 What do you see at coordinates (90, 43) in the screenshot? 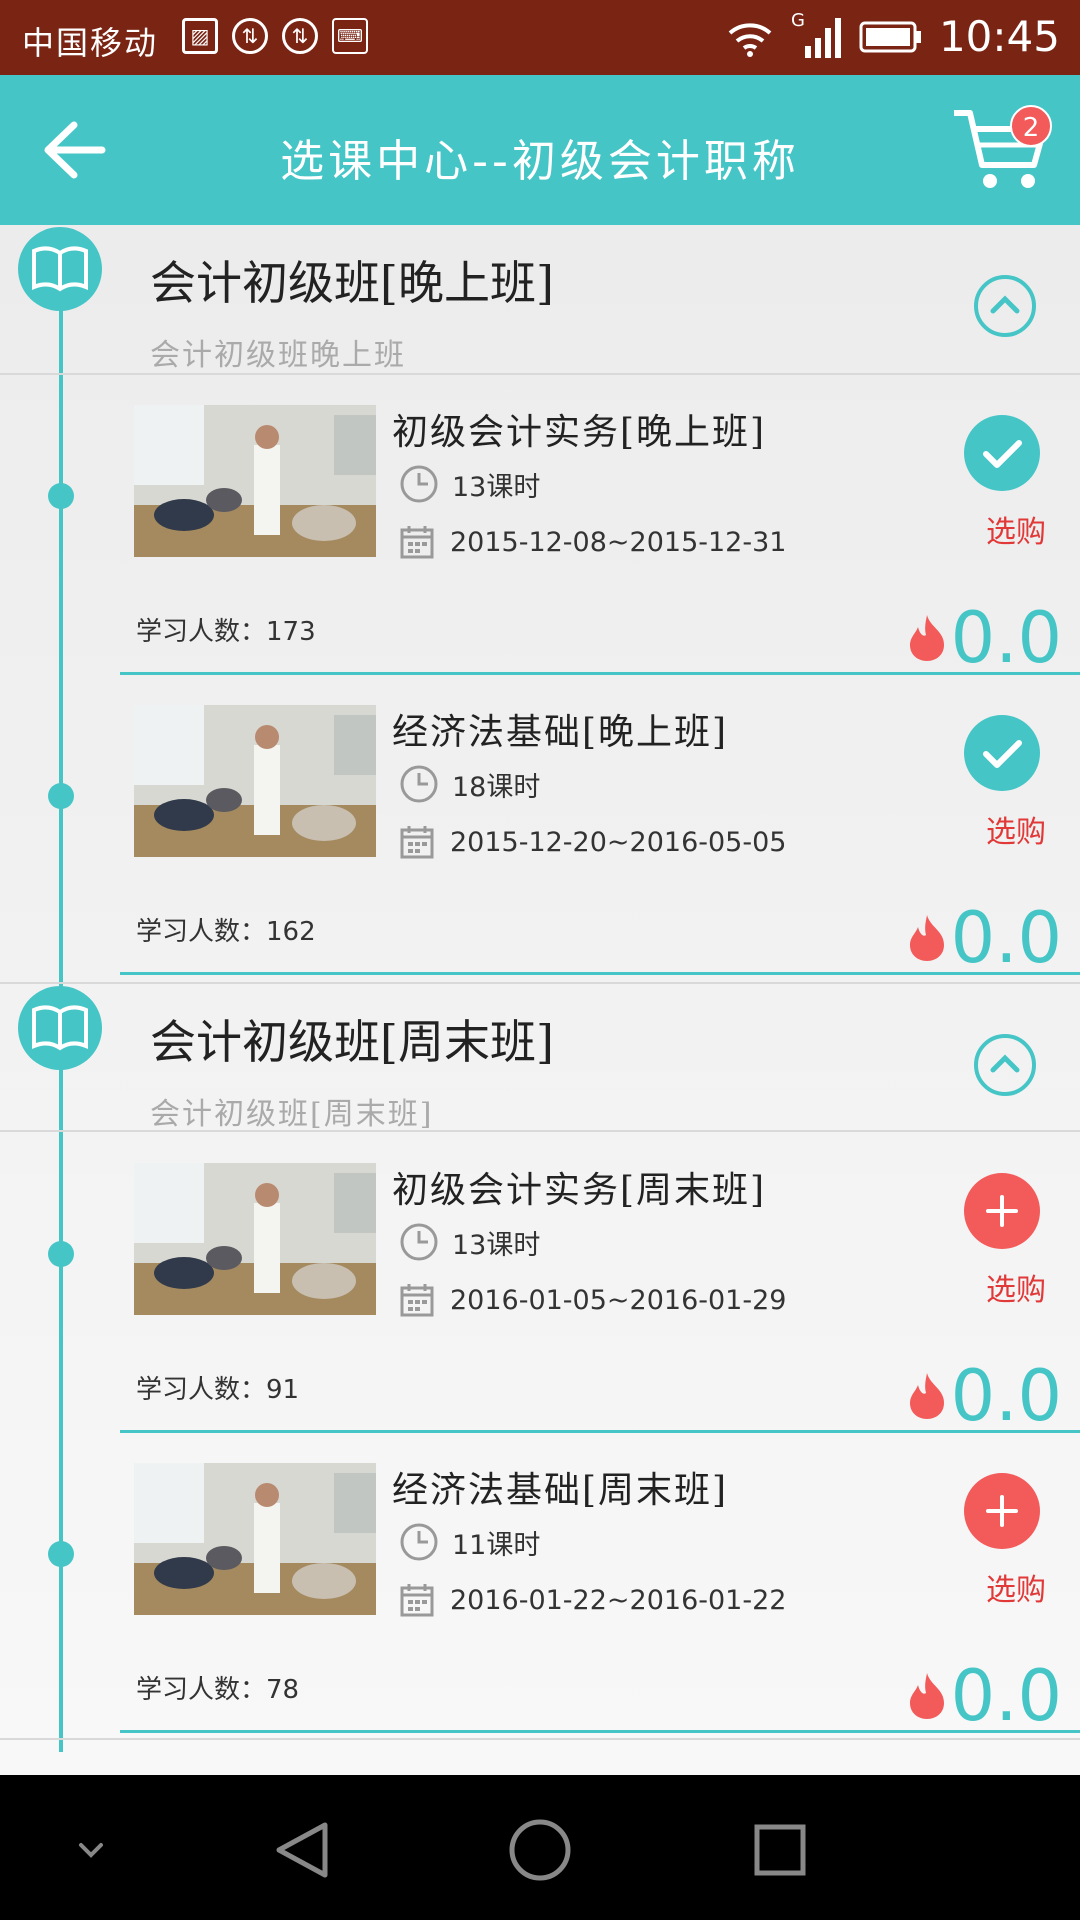
I see `carrier-name: 中国移动` at bounding box center [90, 43].